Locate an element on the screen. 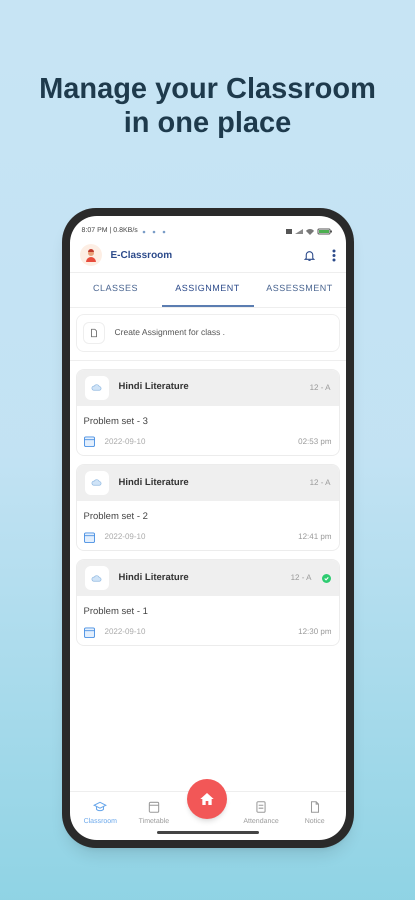 The width and height of the screenshot is (415, 900). graduation-cap-icon is located at coordinates (100, 807).